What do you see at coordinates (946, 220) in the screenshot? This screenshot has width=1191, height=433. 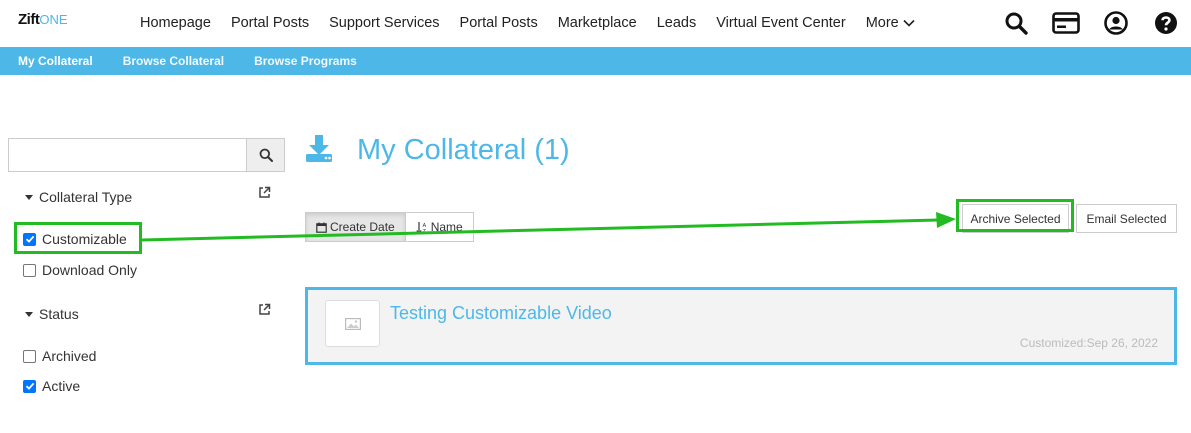 I see `annotation-arrow-head` at bounding box center [946, 220].